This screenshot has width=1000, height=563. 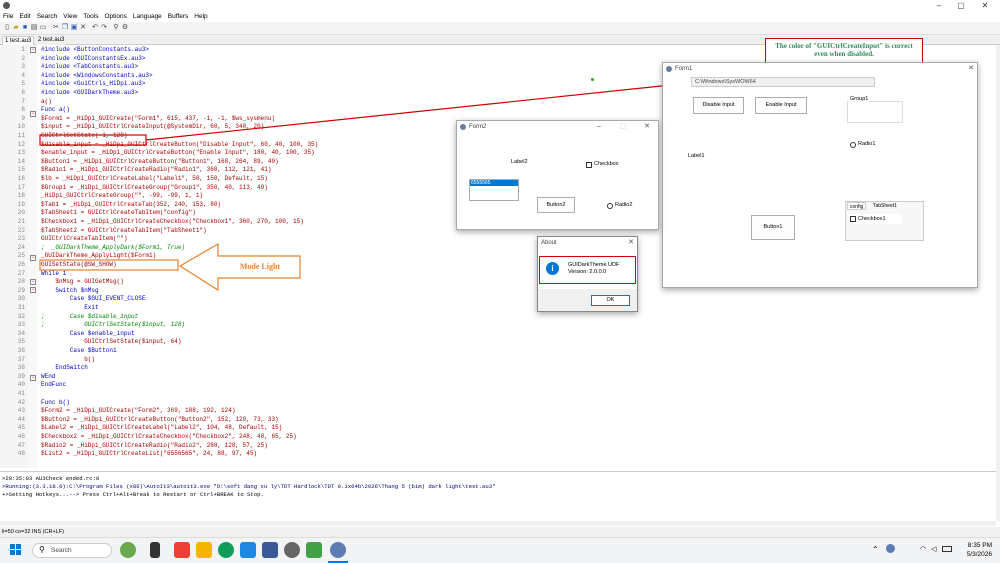 I want to click on autoit-icon, so click(x=338, y=550).